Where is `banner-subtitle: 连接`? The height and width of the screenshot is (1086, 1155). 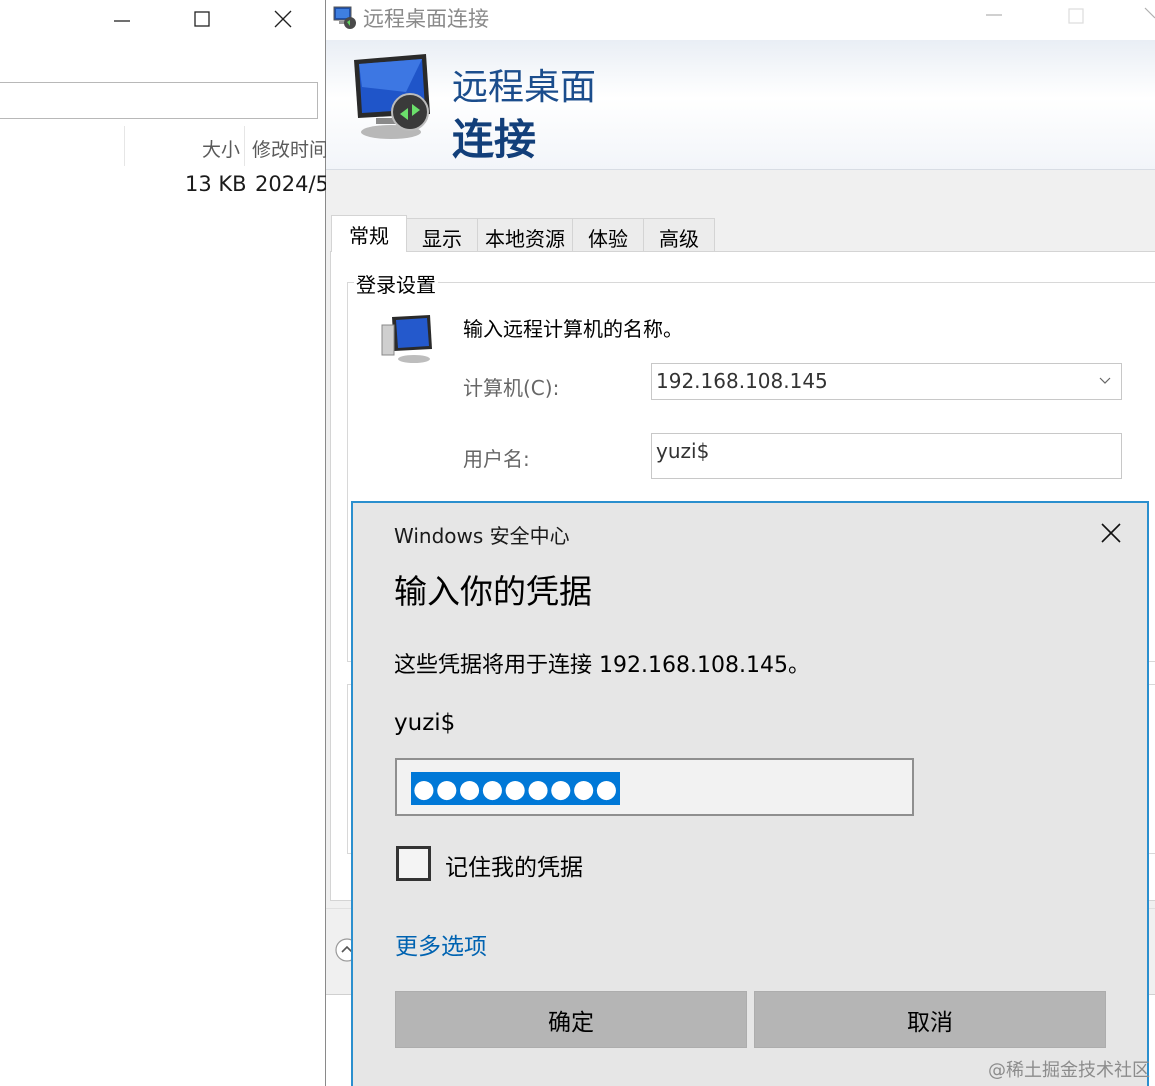
banner-subtitle: 连接 is located at coordinates (494, 139).